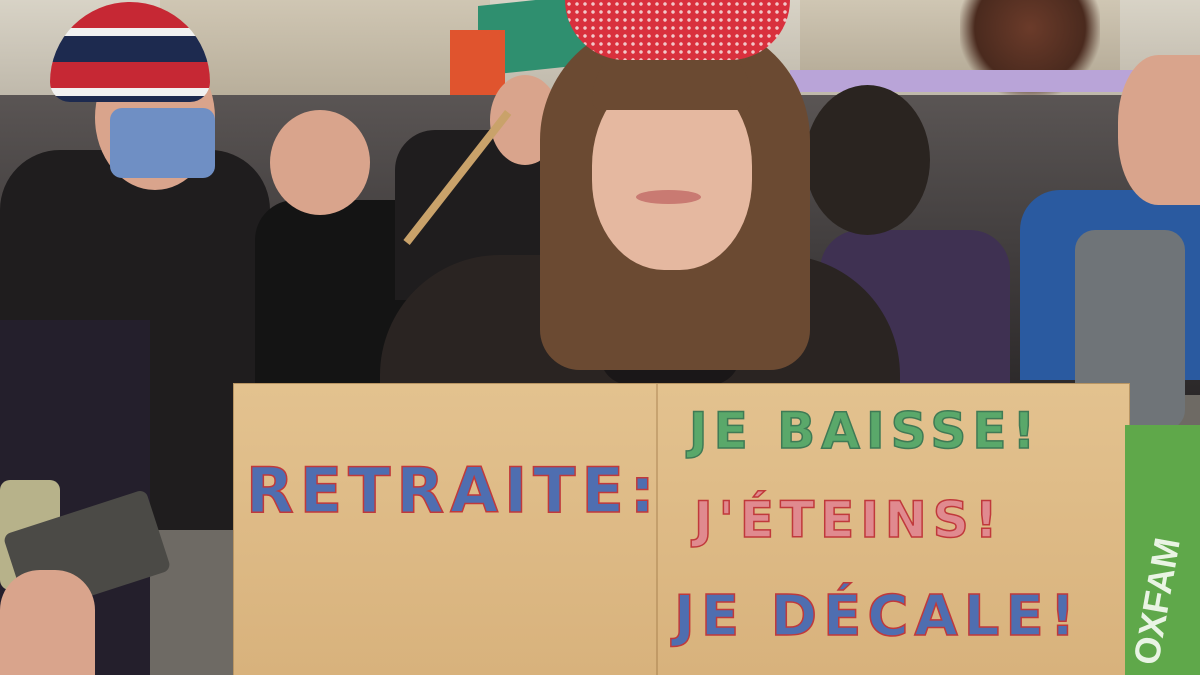 This screenshot has height=675, width=1200. Describe the element at coordinates (453, 490) in the screenshot. I see `sign-text-retraite: RETRAITE:` at that location.